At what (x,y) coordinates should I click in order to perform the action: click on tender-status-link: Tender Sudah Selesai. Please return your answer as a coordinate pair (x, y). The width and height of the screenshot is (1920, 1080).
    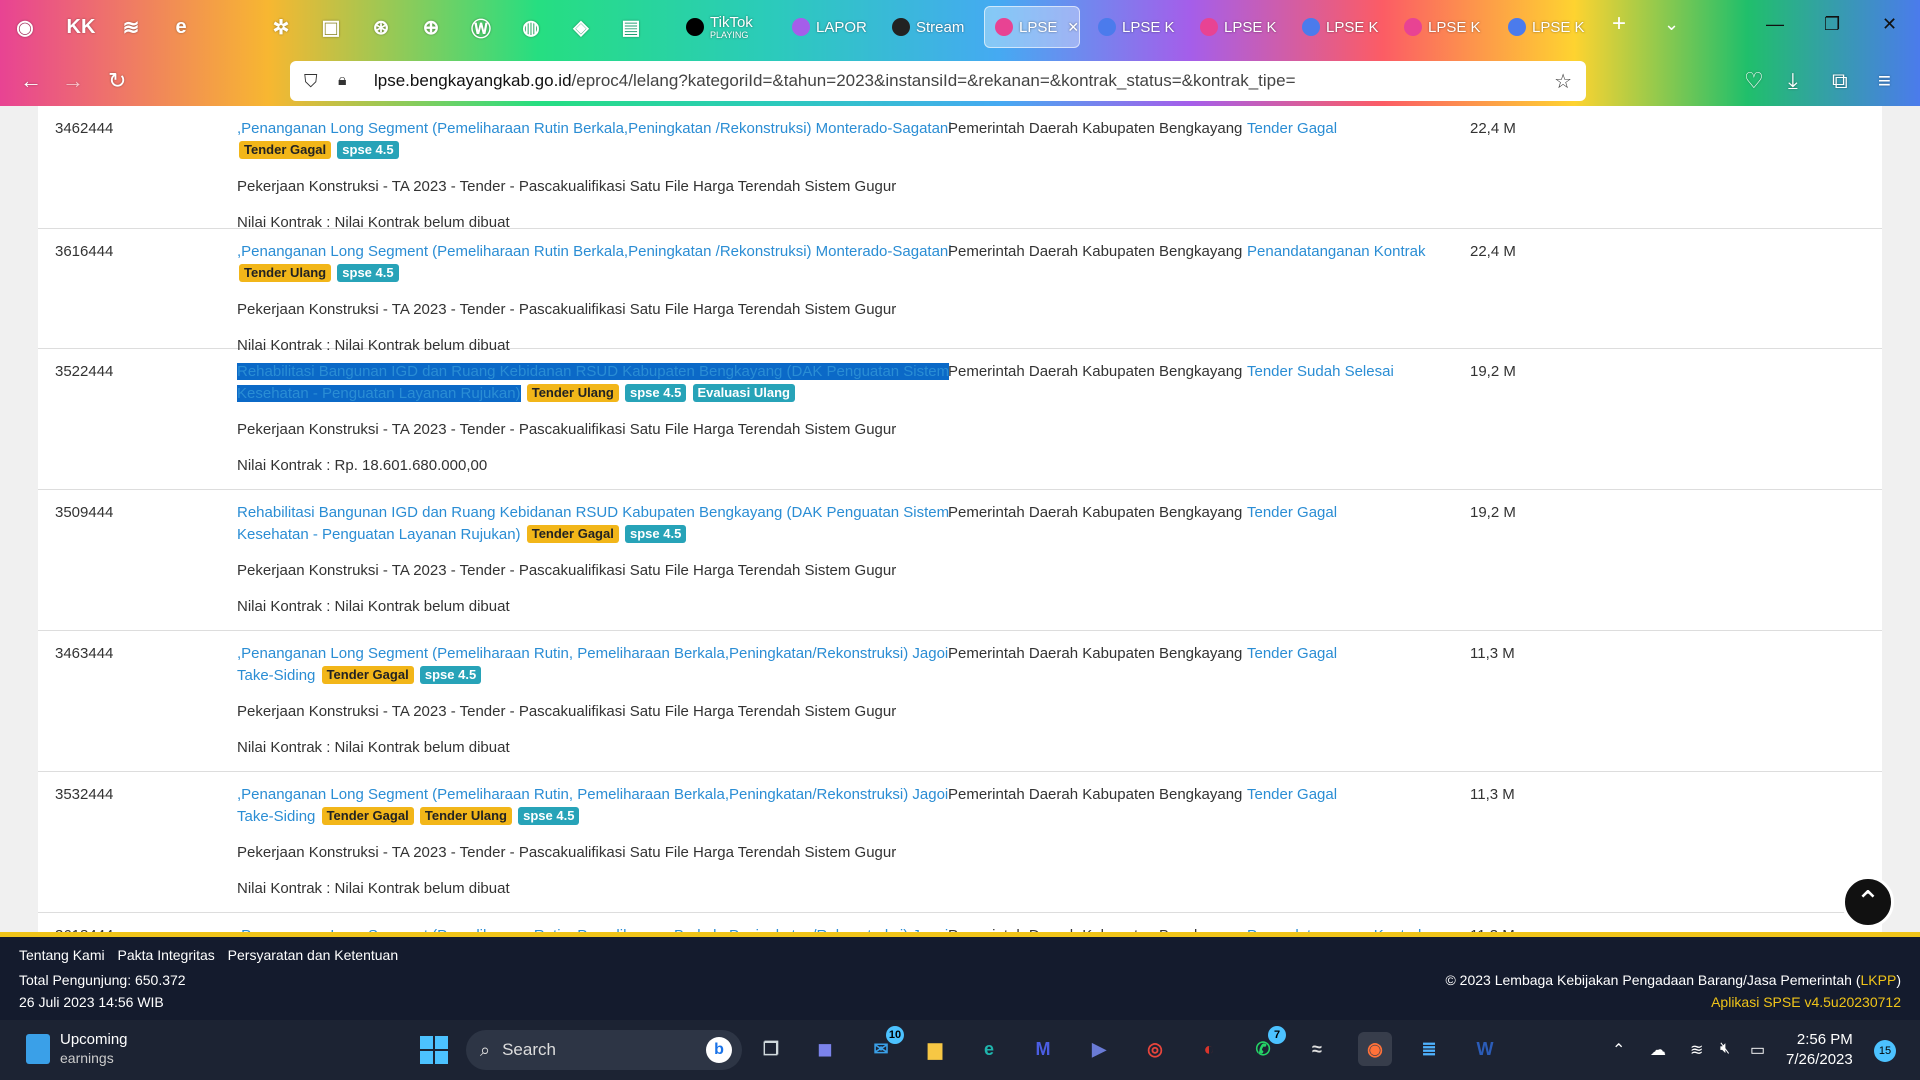
    Looking at the image, I should click on (1320, 371).